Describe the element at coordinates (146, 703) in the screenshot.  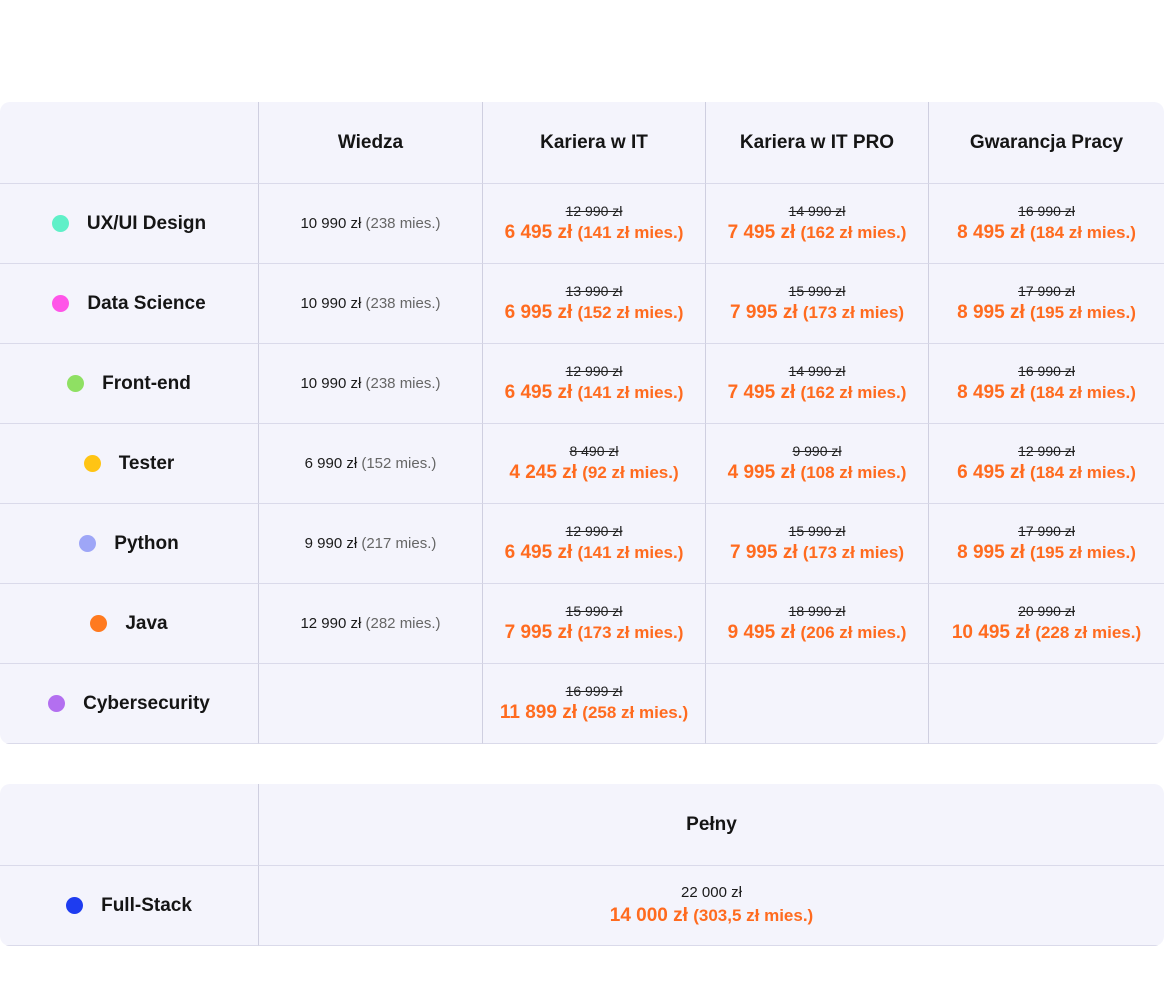
I see `course-name: Cybersecurity` at that location.